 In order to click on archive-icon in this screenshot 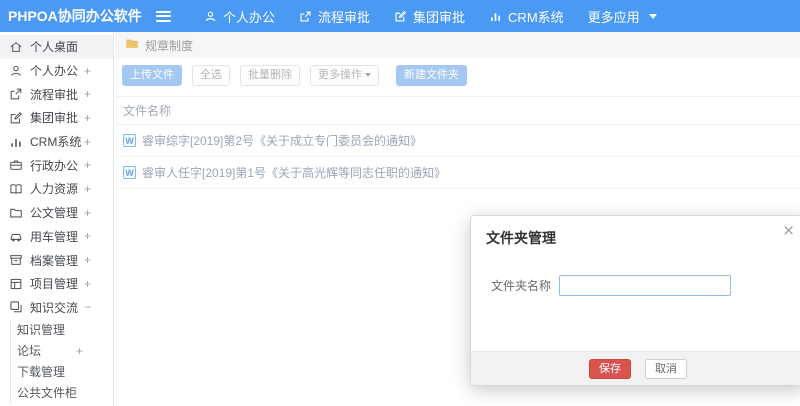, I will do `click(16, 260)`.